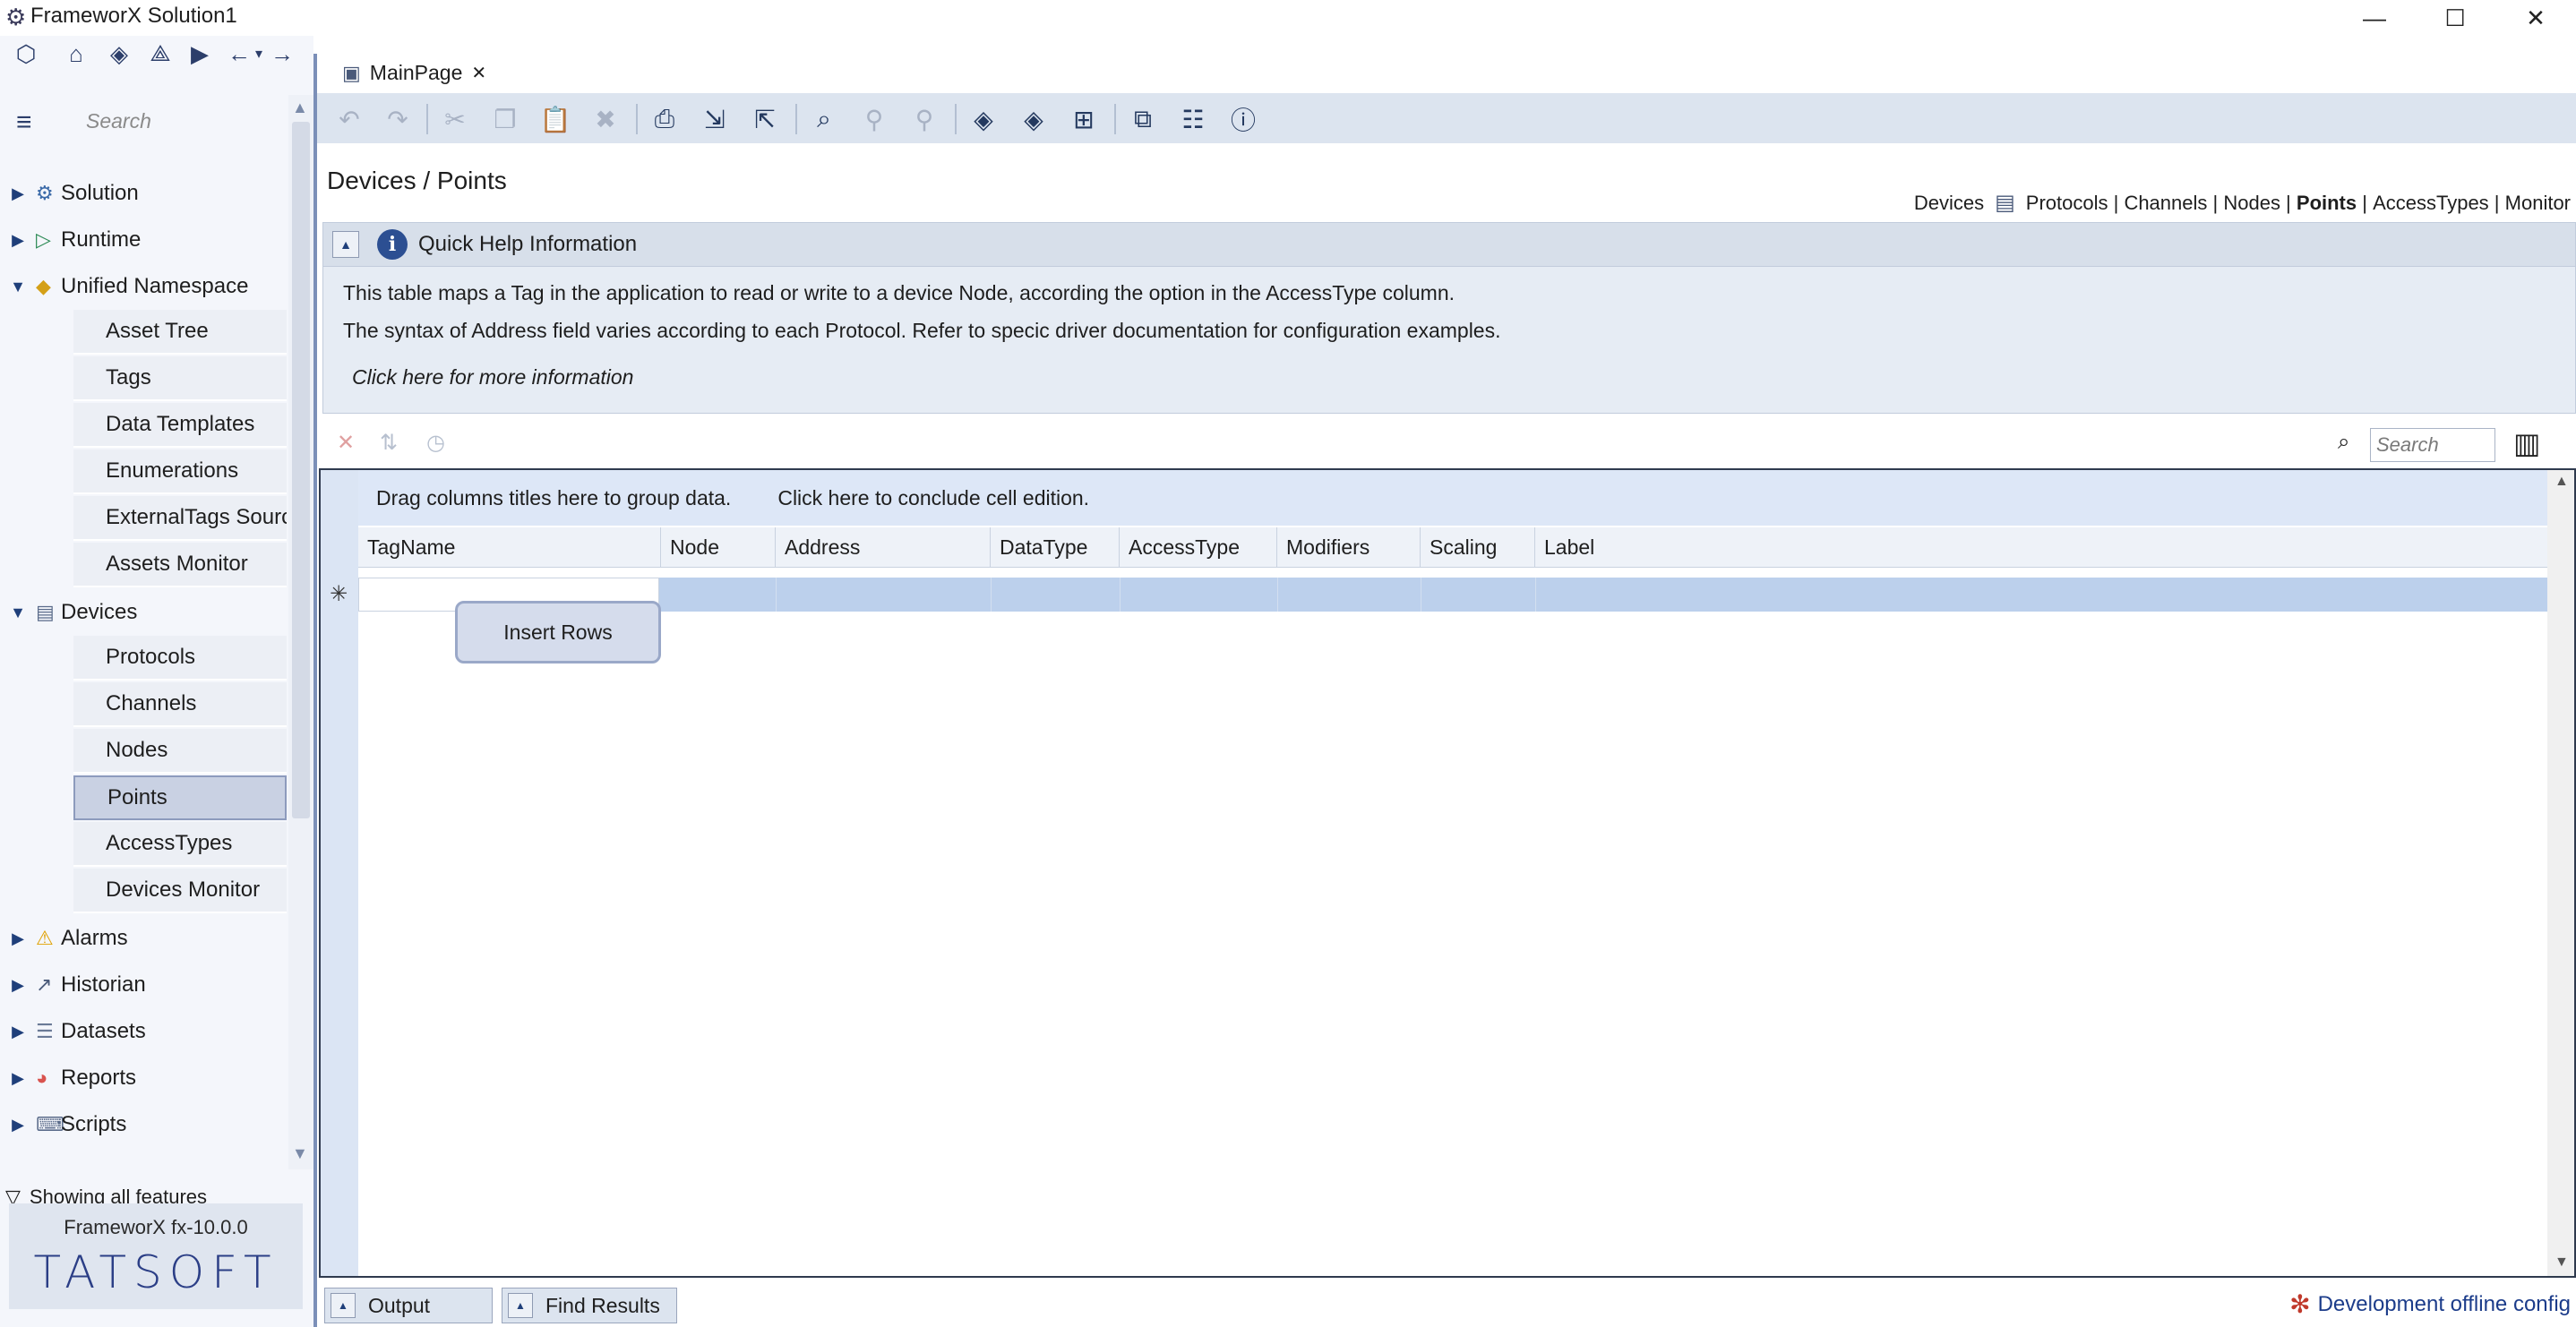  I want to click on run-icon: ▶, so click(200, 54).